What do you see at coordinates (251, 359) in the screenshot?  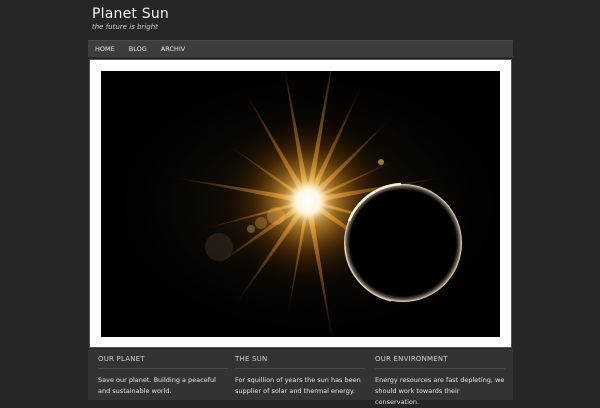 I see `widget-title: THE SUN` at bounding box center [251, 359].